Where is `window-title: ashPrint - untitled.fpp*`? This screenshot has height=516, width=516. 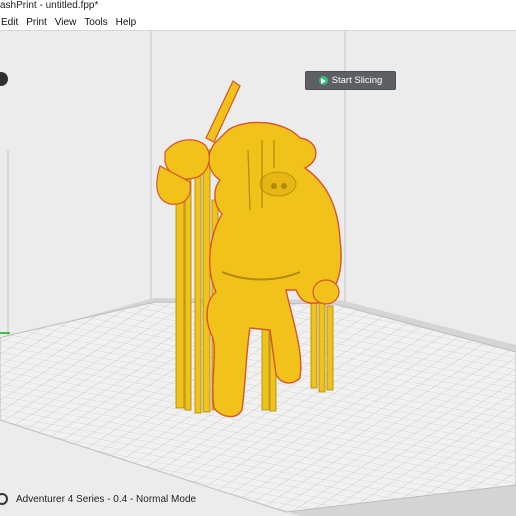 window-title: ashPrint - untitled.fpp* is located at coordinates (258, 7).